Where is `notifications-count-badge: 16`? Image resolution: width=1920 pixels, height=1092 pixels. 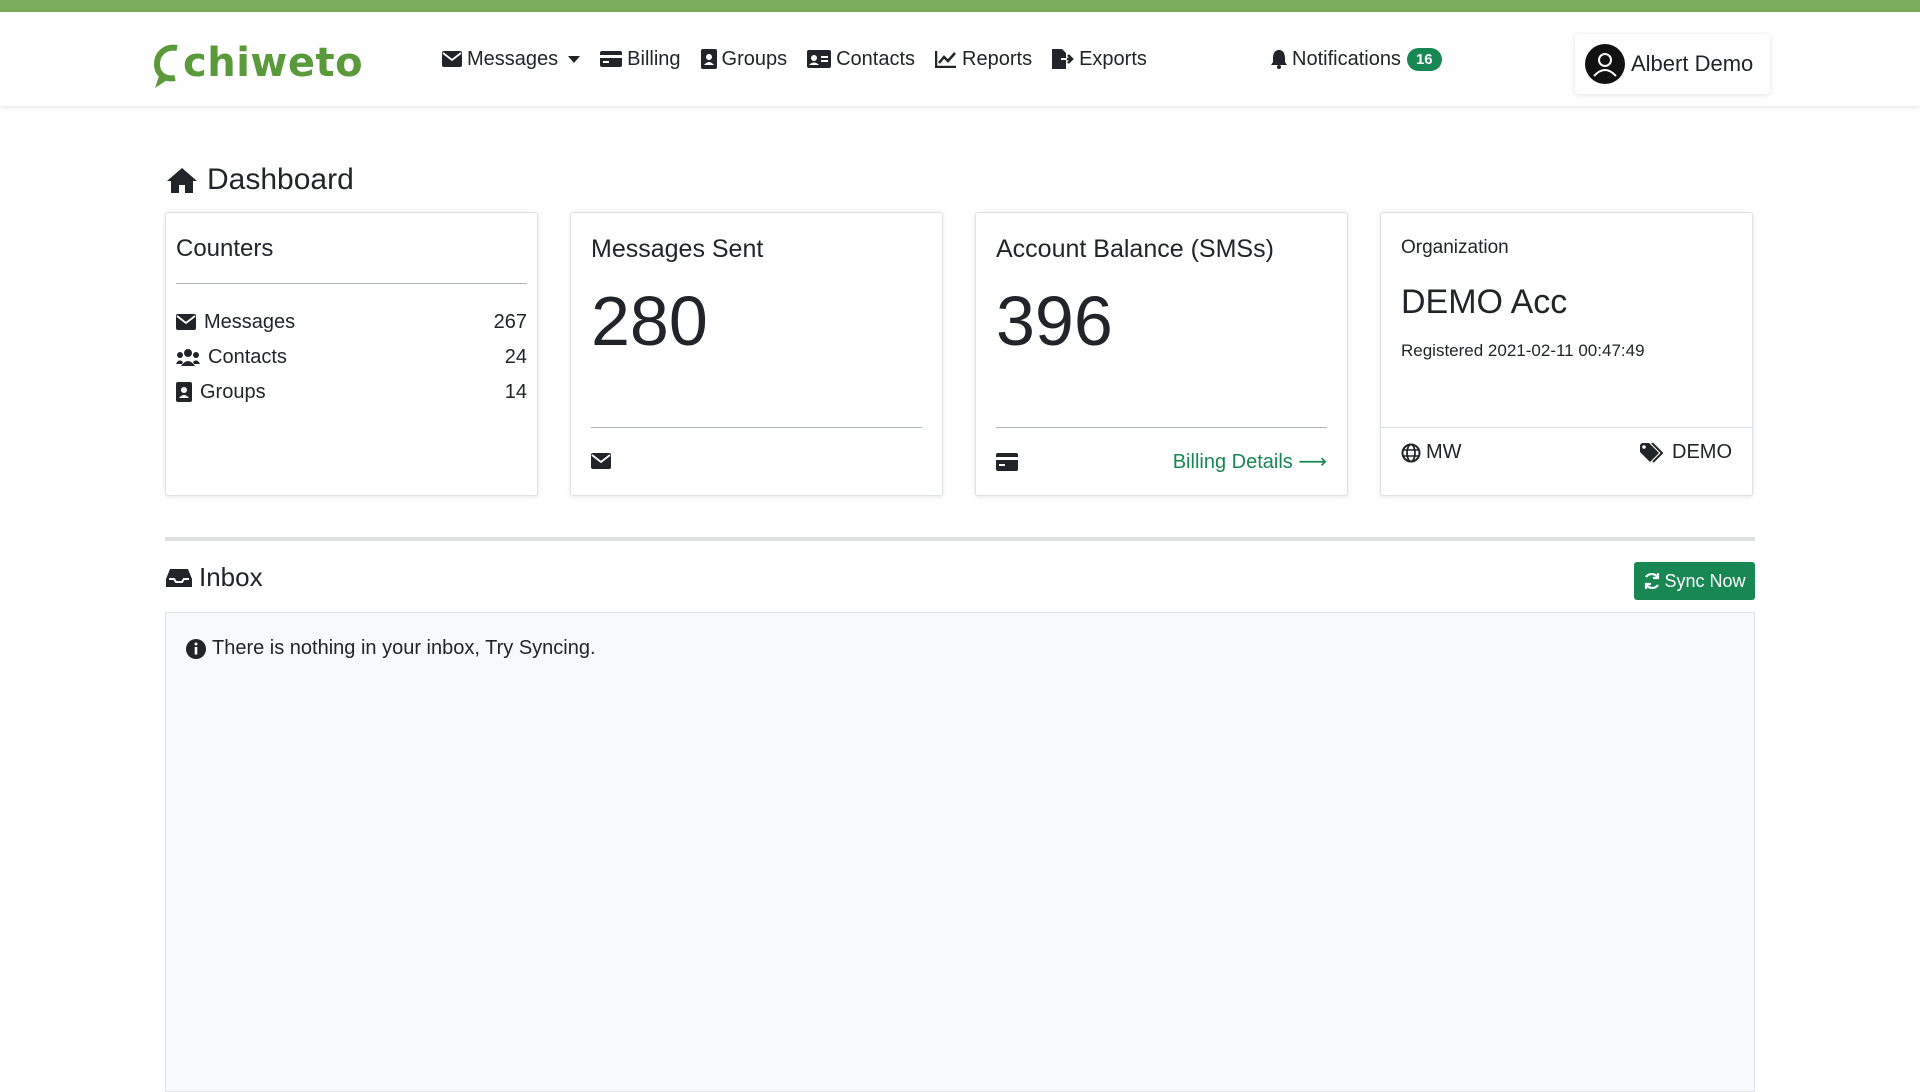 notifications-count-badge: 16 is located at coordinates (1424, 59).